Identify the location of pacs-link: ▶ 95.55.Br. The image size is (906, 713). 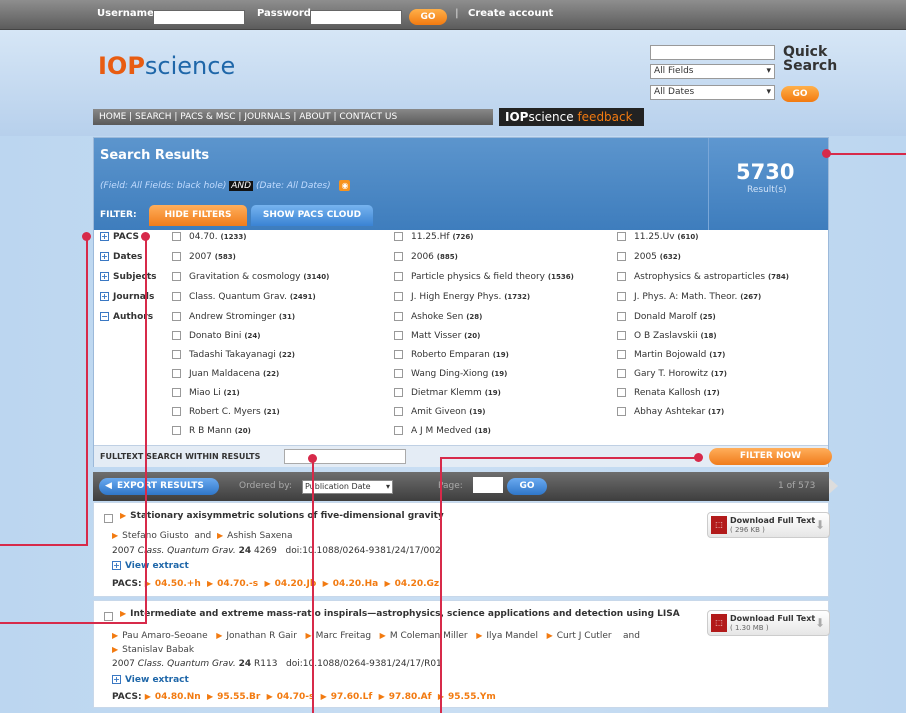
(233, 697).